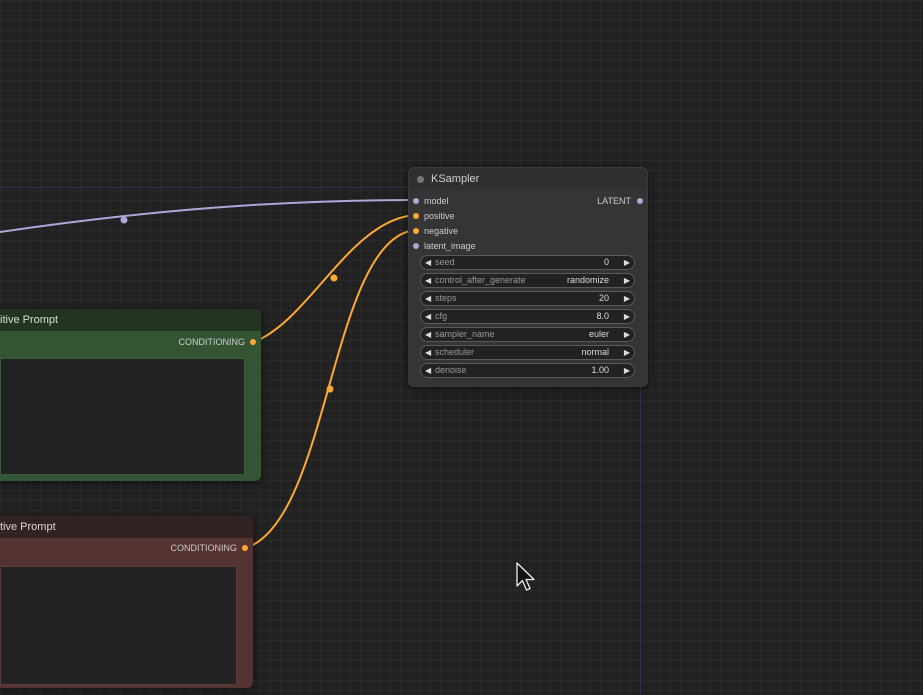  I want to click on widget-seed: ◀ seed 0 ▶, so click(527, 262).